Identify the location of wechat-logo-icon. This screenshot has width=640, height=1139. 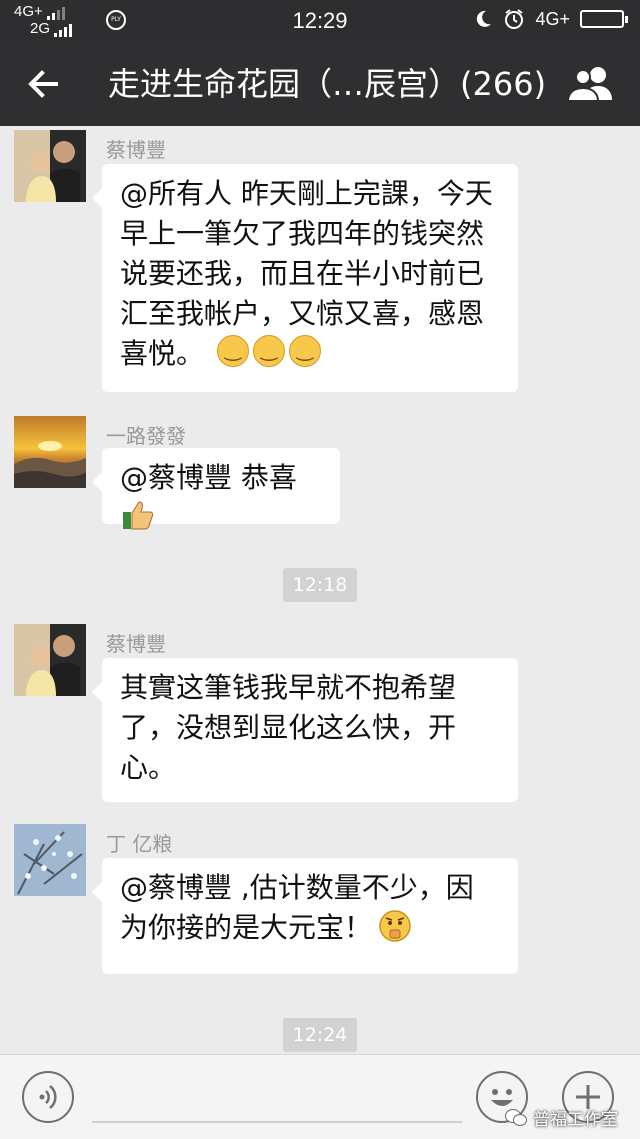
(516, 1117).